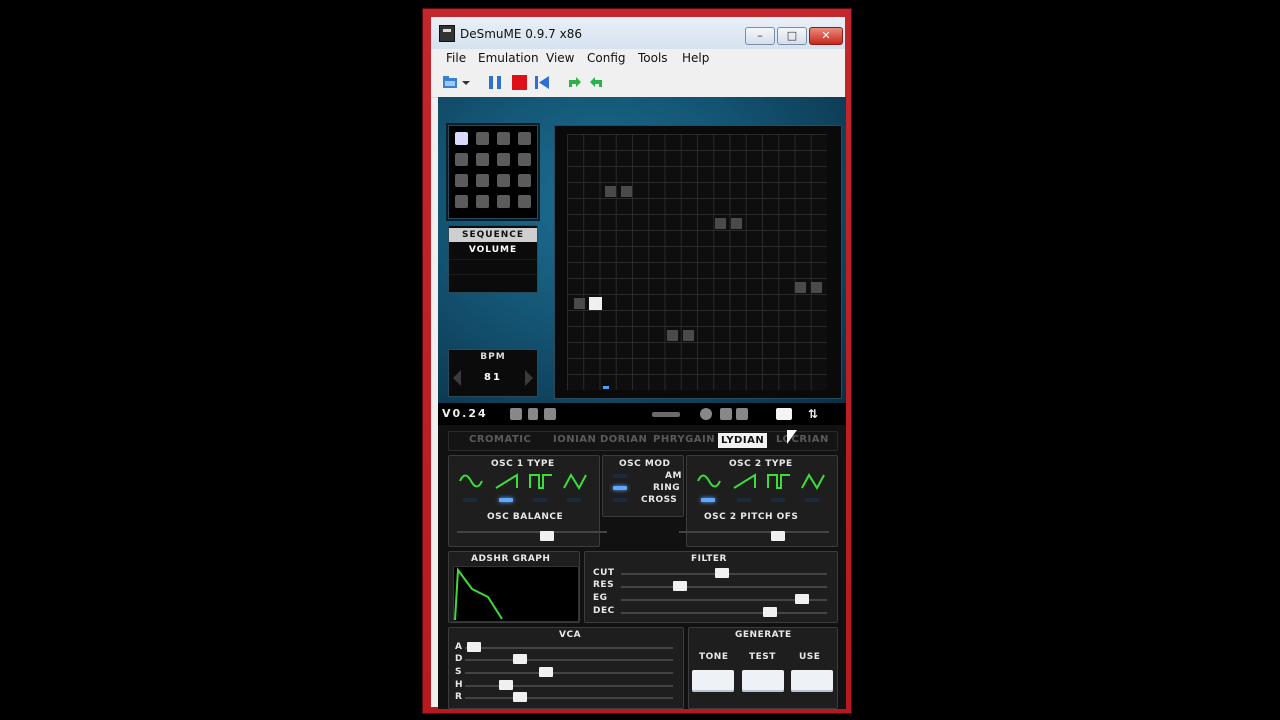 Image resolution: width=1280 pixels, height=720 pixels. Describe the element at coordinates (532, 532) in the screenshot. I see `osc-balance-track` at that location.